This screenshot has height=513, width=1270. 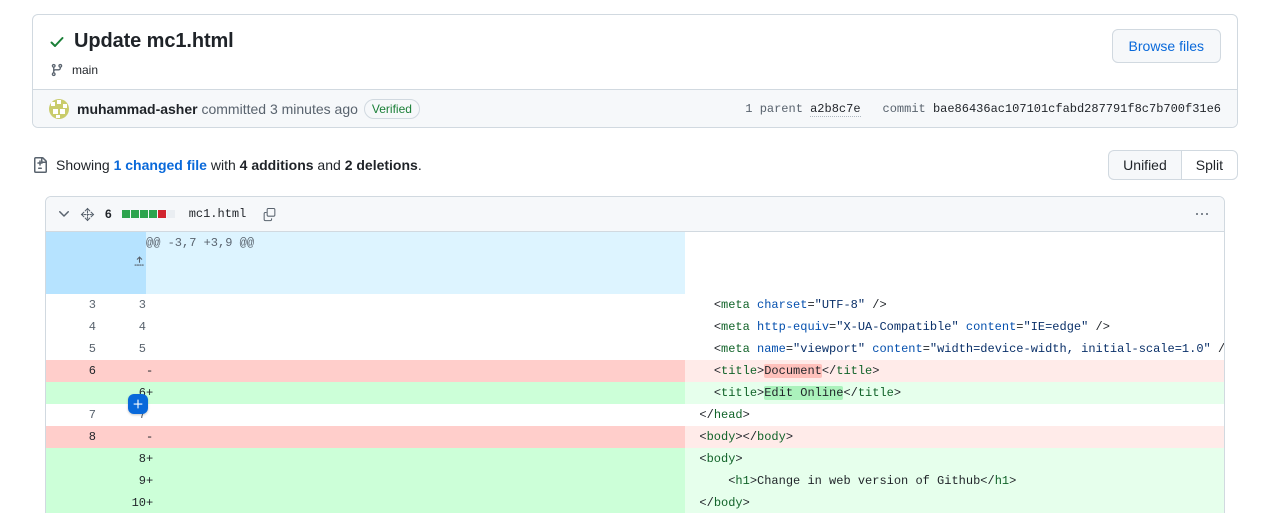 What do you see at coordinates (635, 502) in the screenshot?
I see `diff-line-row: 10 + </body>` at bounding box center [635, 502].